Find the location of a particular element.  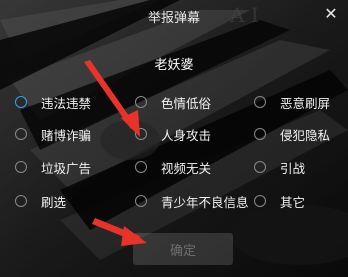

option-label: 引战 is located at coordinates (293, 168).